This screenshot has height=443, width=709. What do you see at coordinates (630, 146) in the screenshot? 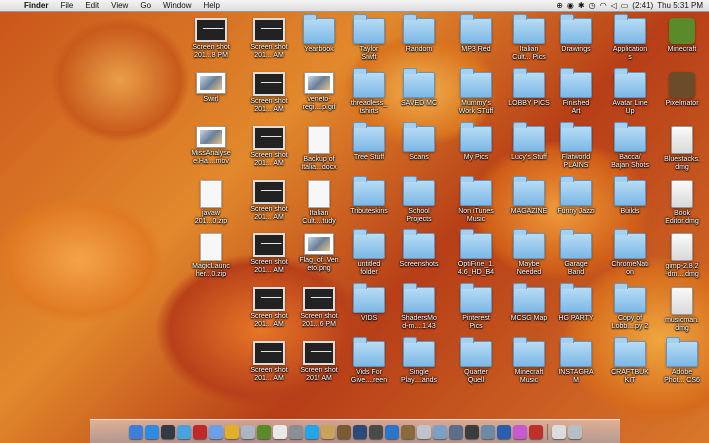
I see `desktop-item-folder: Bacca/ Bajan Shots` at bounding box center [630, 146].